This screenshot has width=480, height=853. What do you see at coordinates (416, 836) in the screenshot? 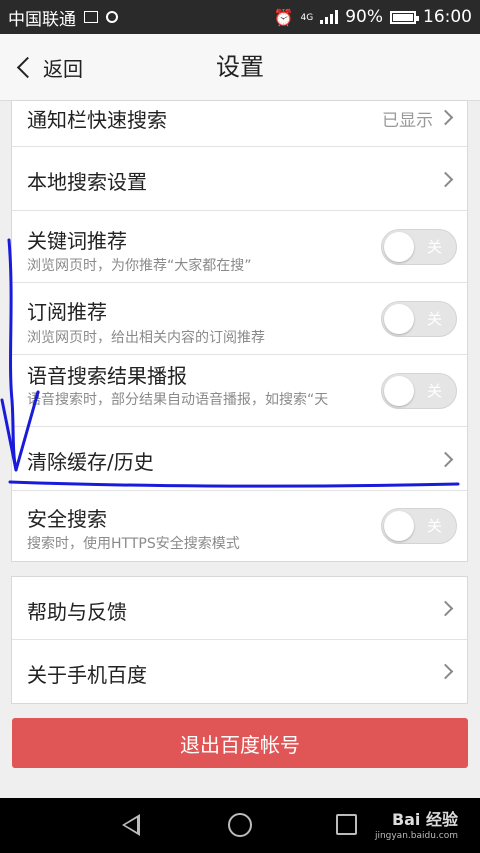
I see `watermark-url: jingyan.baidu.com` at bounding box center [416, 836].